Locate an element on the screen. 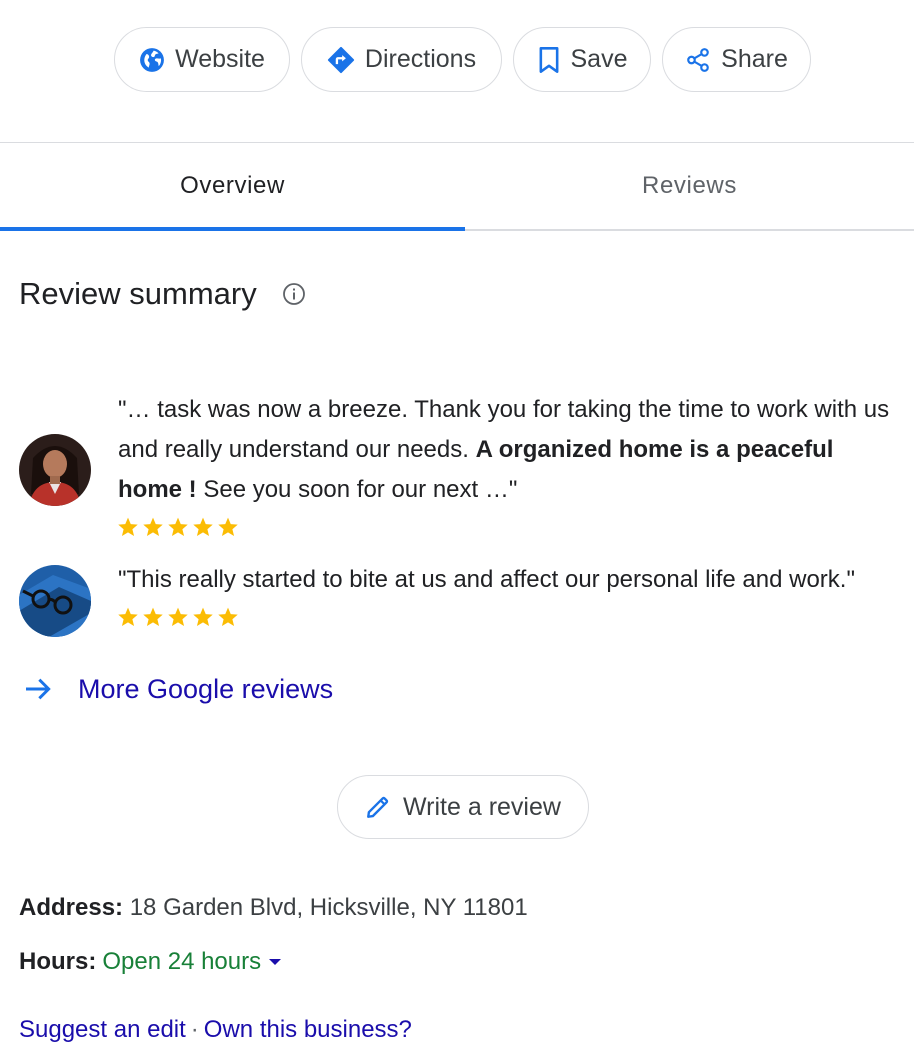 The image size is (914, 1052). tab-reviews: Reviews is located at coordinates (689, 186).